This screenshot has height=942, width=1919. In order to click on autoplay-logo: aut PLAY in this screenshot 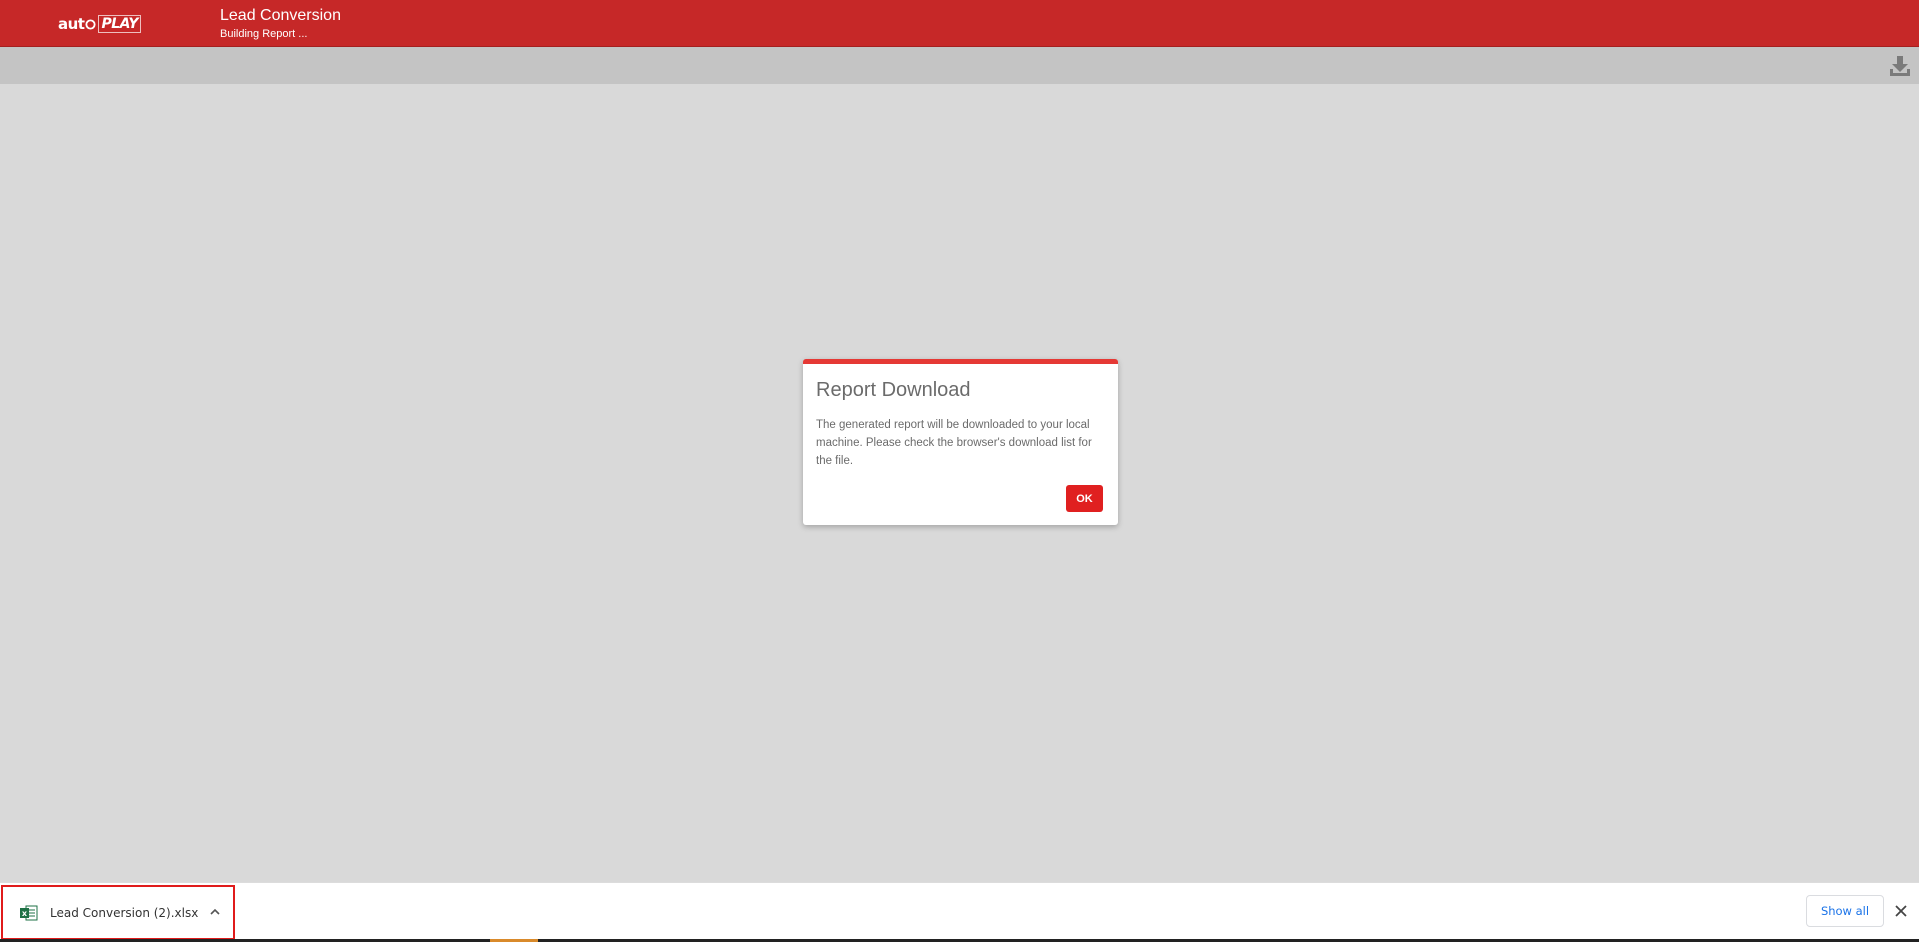, I will do `click(99, 24)`.